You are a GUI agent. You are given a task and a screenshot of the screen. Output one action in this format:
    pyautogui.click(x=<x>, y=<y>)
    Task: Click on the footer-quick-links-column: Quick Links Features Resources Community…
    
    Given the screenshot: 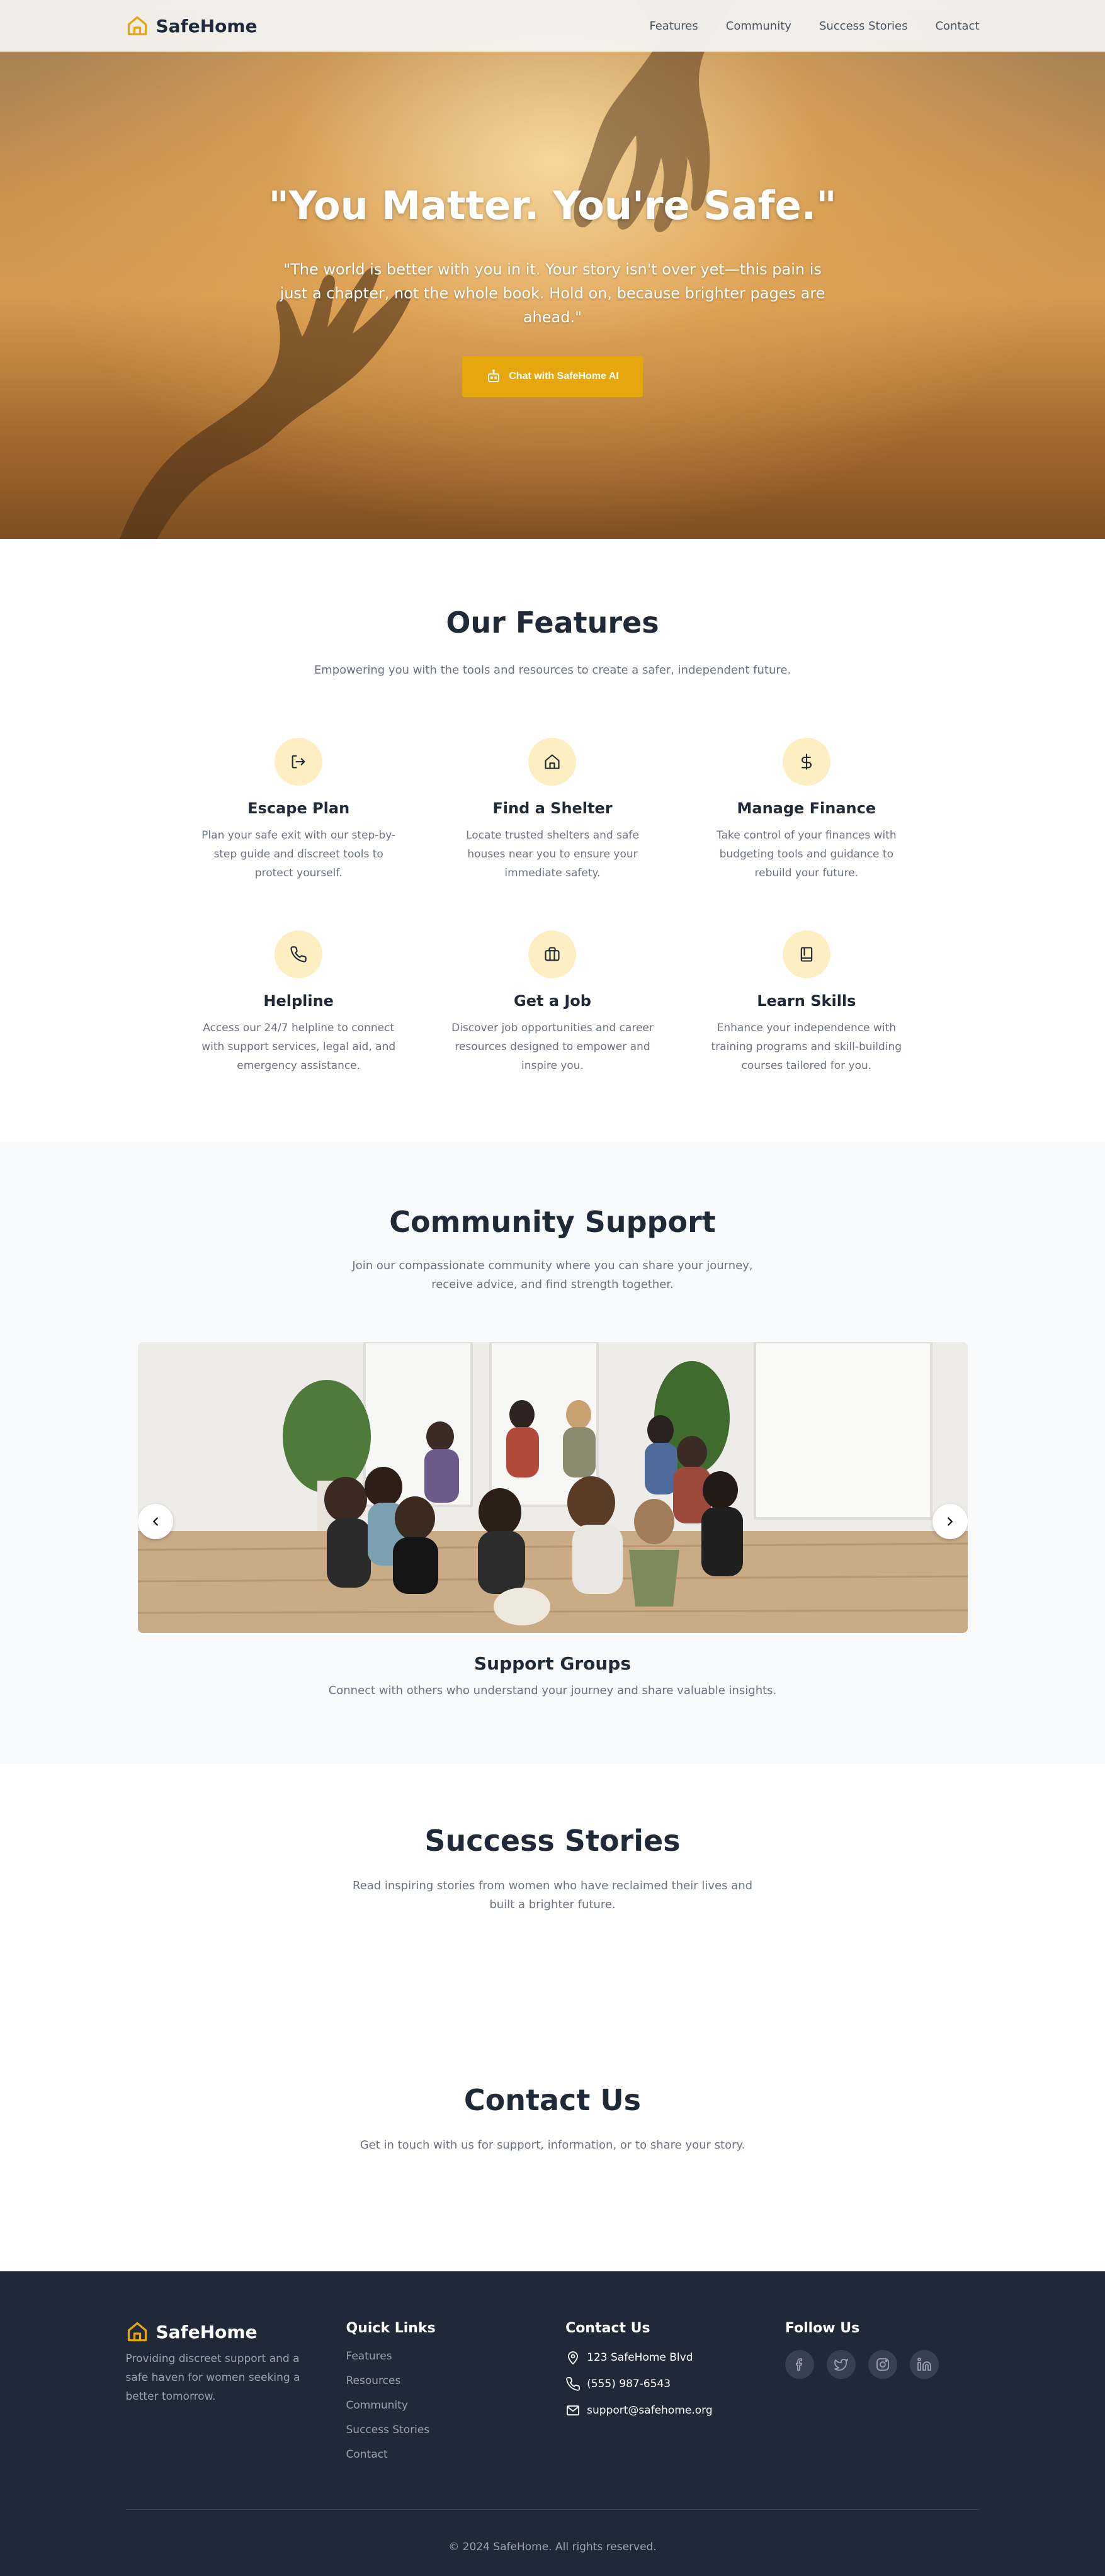 What is the action you would take?
    pyautogui.click(x=443, y=2396)
    